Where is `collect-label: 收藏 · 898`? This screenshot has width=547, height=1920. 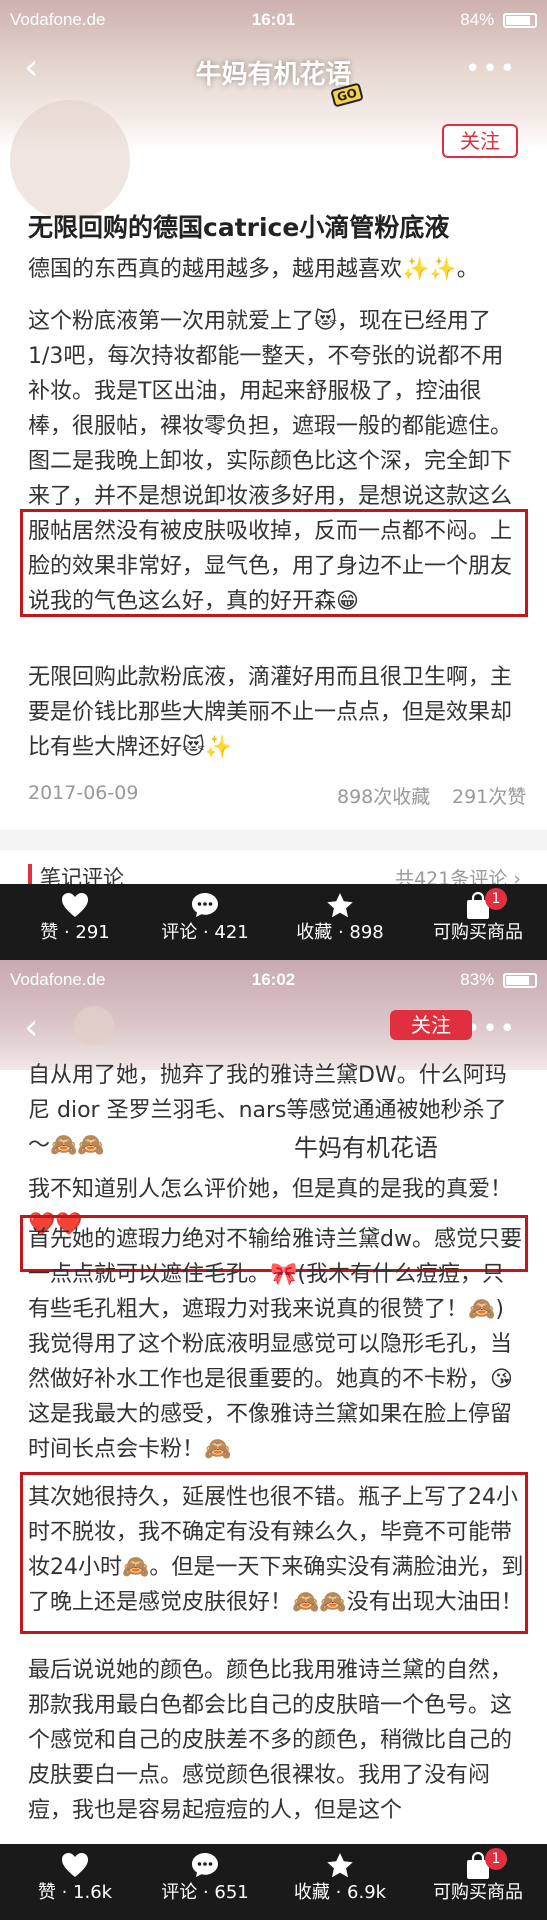
collect-label: 收藏 · 898 is located at coordinates (340, 932).